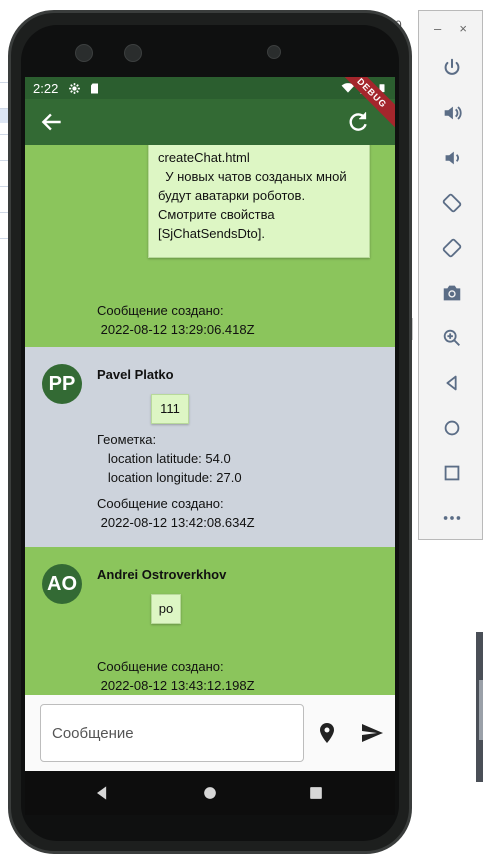 This screenshot has width=483, height=854. I want to click on overview-icon, so click(451, 472).